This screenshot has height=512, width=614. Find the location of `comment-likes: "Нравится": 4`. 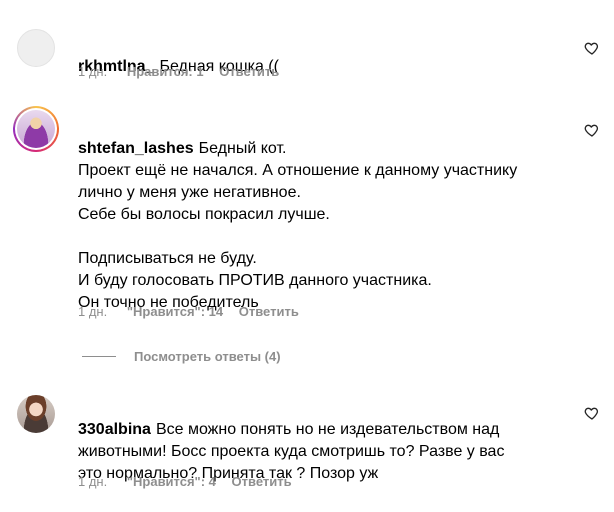

comment-likes: "Нравится": 4 is located at coordinates (171, 481).